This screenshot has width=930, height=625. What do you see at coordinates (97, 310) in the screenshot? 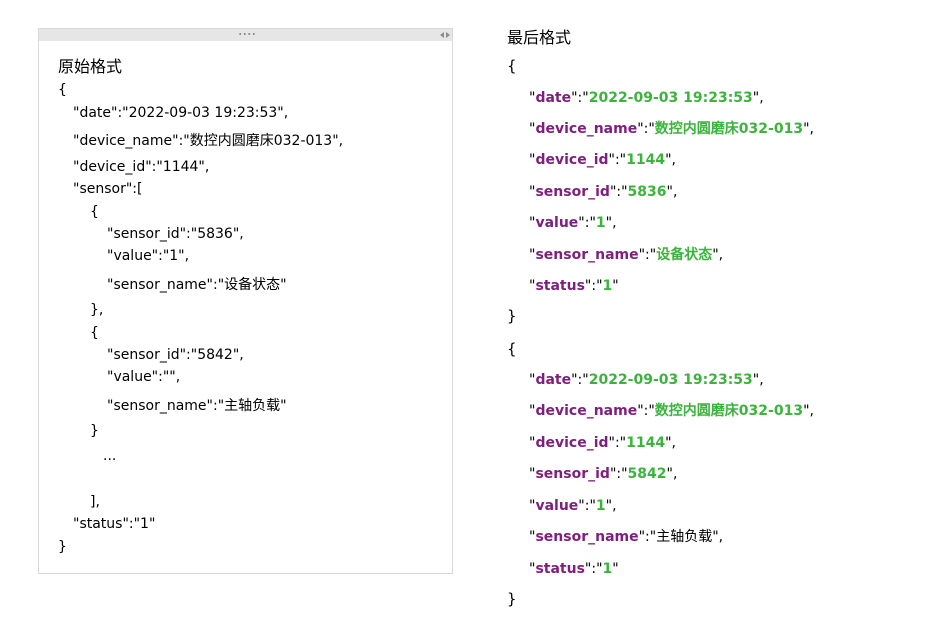
I see `code-line: },` at bounding box center [97, 310].